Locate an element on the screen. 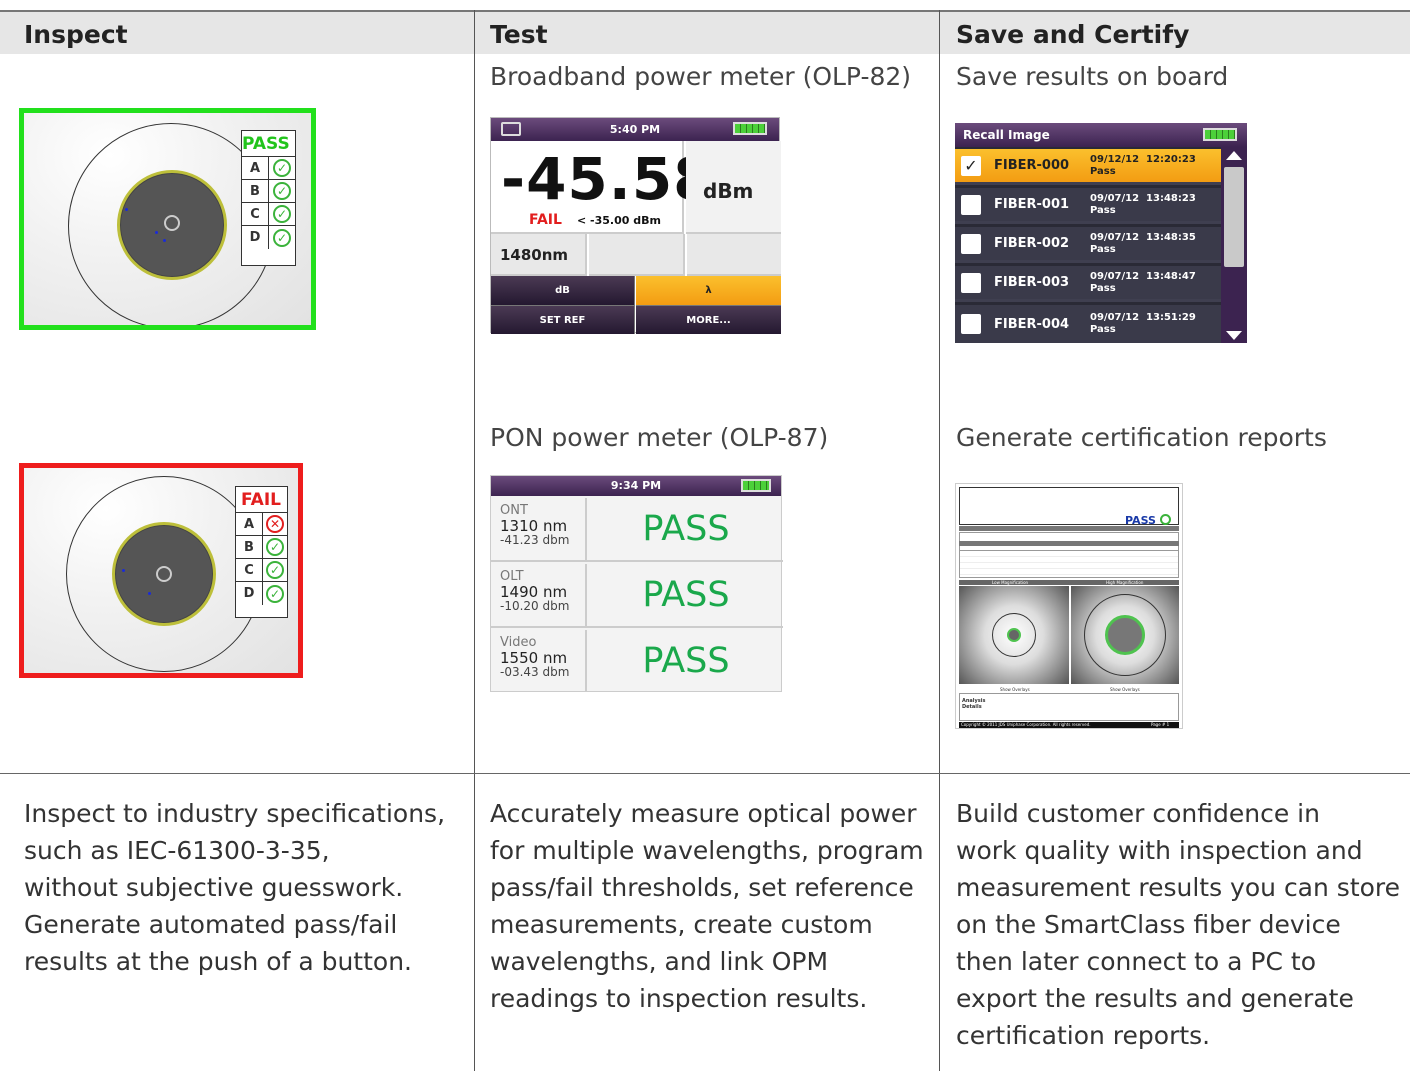 Image resolution: width=1410 pixels, height=1071 pixels. fiber-time: 12:20:23 is located at coordinates (1171, 159).